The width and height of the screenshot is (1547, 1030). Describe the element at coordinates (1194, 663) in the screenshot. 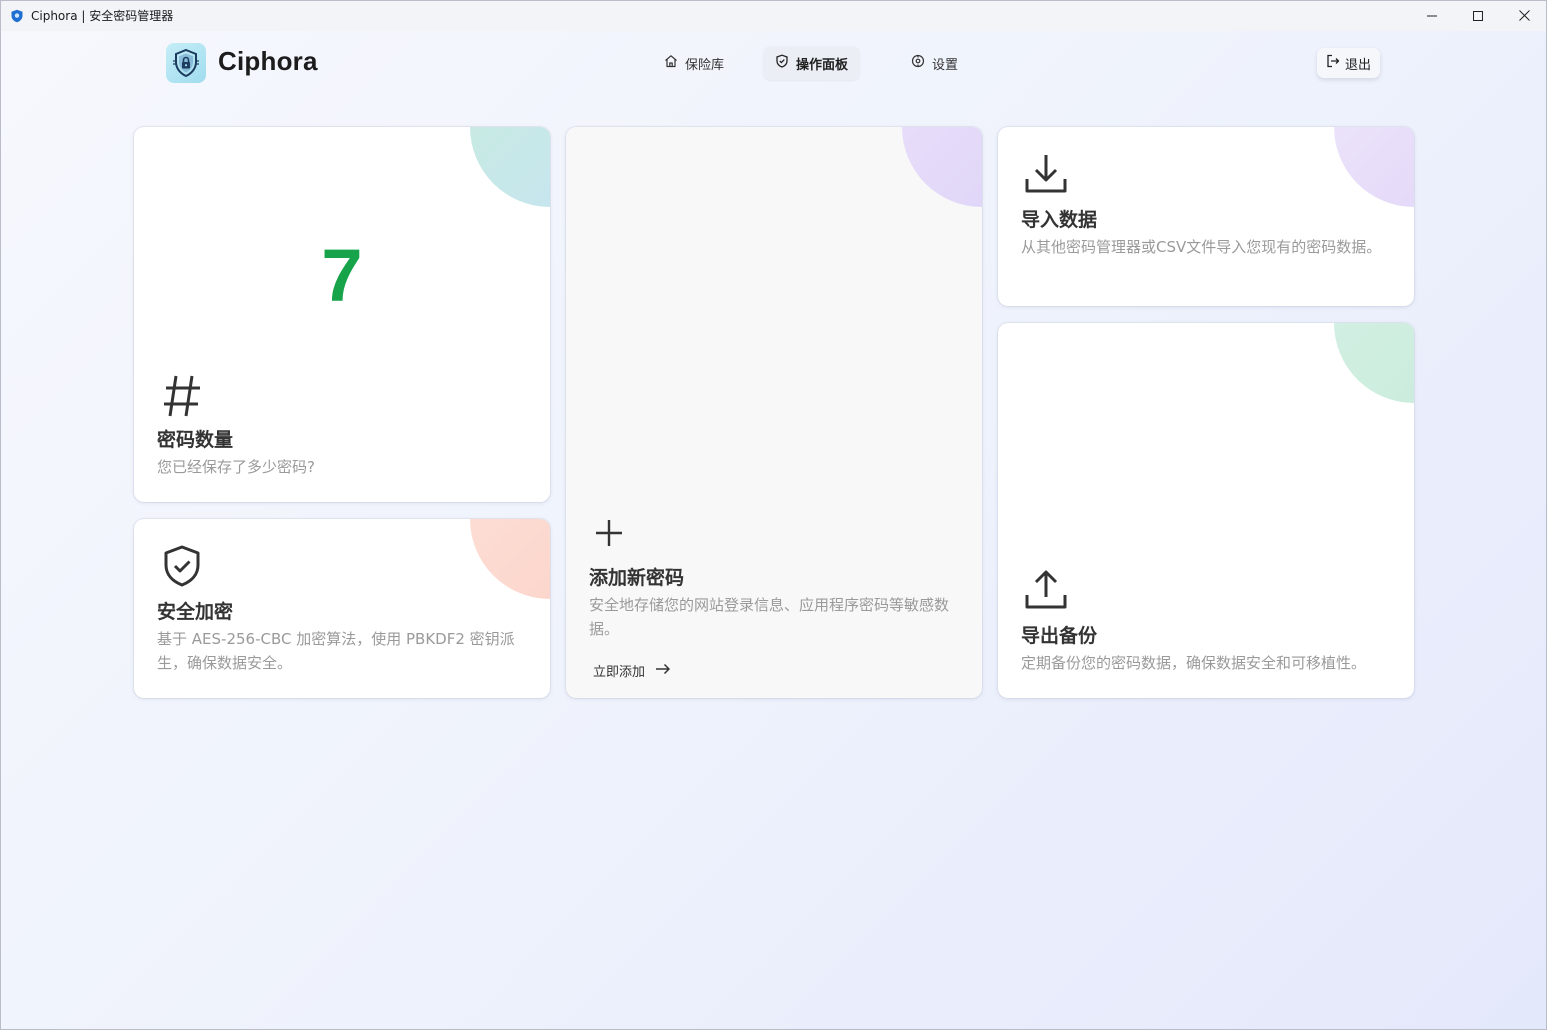

I see `card-description: 定期备份您的密码数据，确保数据安全和可移植性。` at that location.